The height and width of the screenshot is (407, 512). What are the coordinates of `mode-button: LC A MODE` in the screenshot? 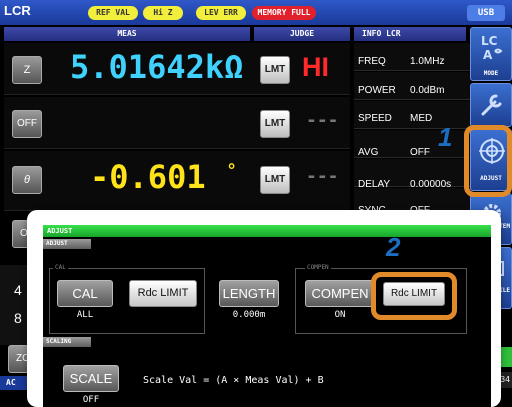 It's located at (491, 54).